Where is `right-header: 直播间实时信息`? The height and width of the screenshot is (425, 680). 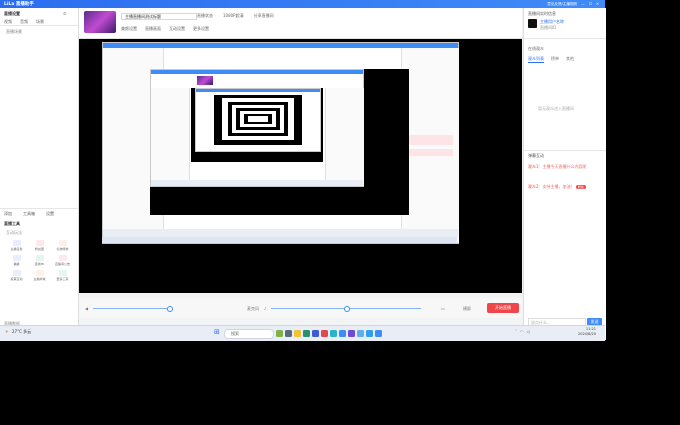
right-header: 直播间实时信息 is located at coordinates (542, 13).